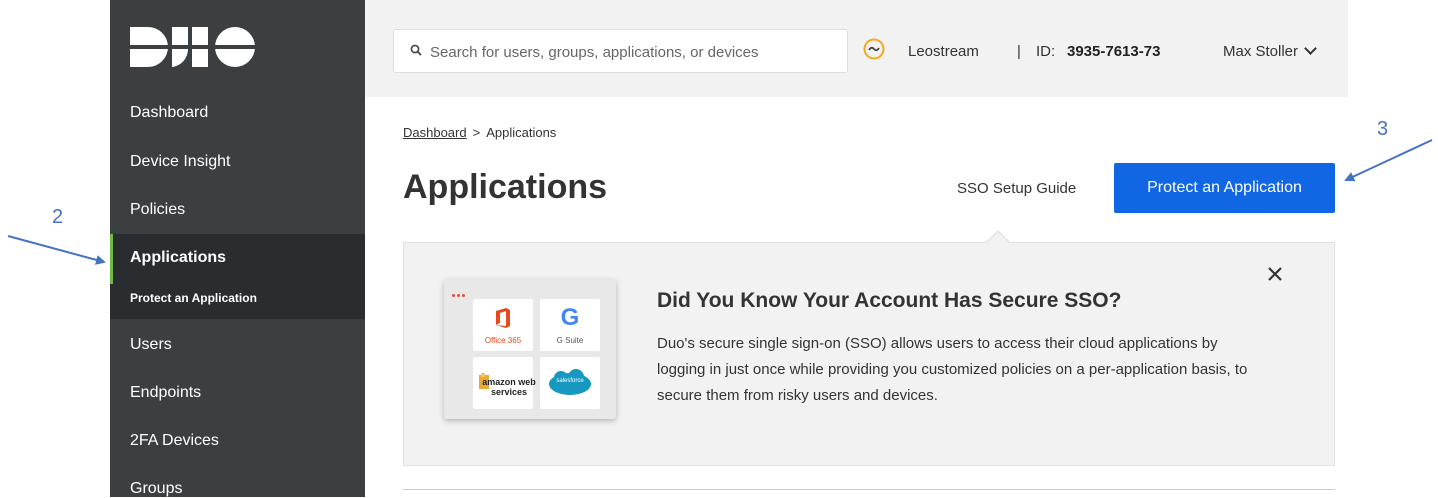 This screenshot has height=498, width=1438. I want to click on callout-caret-fill, so click(998, 238).